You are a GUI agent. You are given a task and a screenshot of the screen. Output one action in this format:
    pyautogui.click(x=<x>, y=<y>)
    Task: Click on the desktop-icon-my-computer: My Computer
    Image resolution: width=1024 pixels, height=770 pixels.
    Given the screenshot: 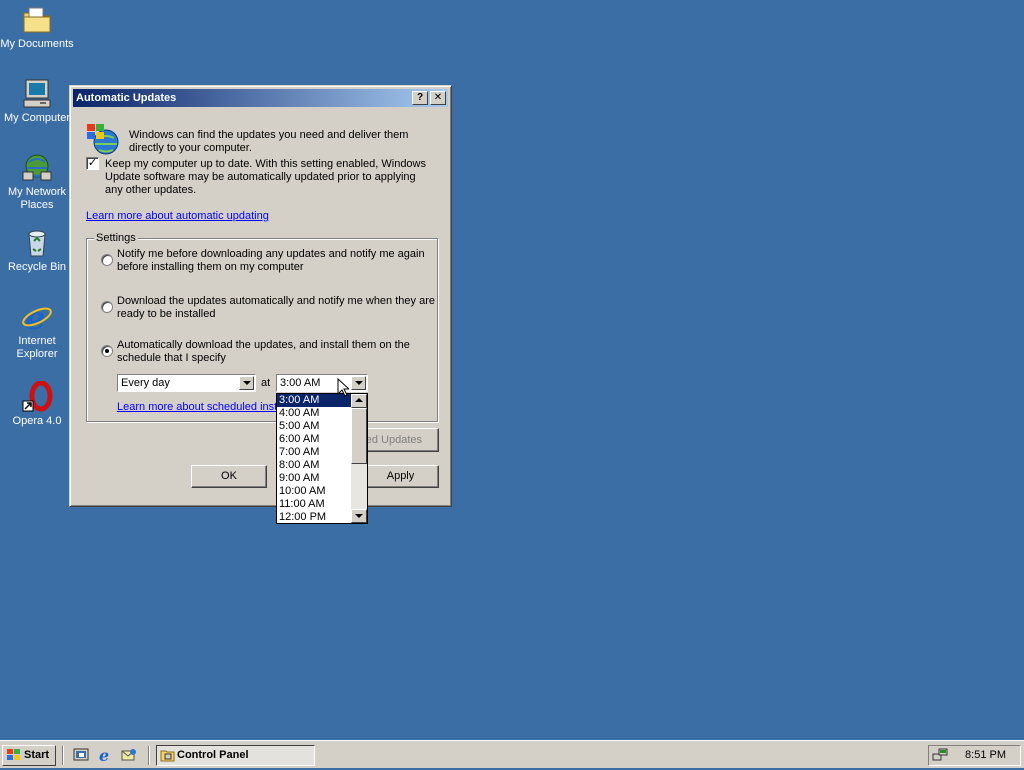 What is the action you would take?
    pyautogui.click(x=37, y=101)
    